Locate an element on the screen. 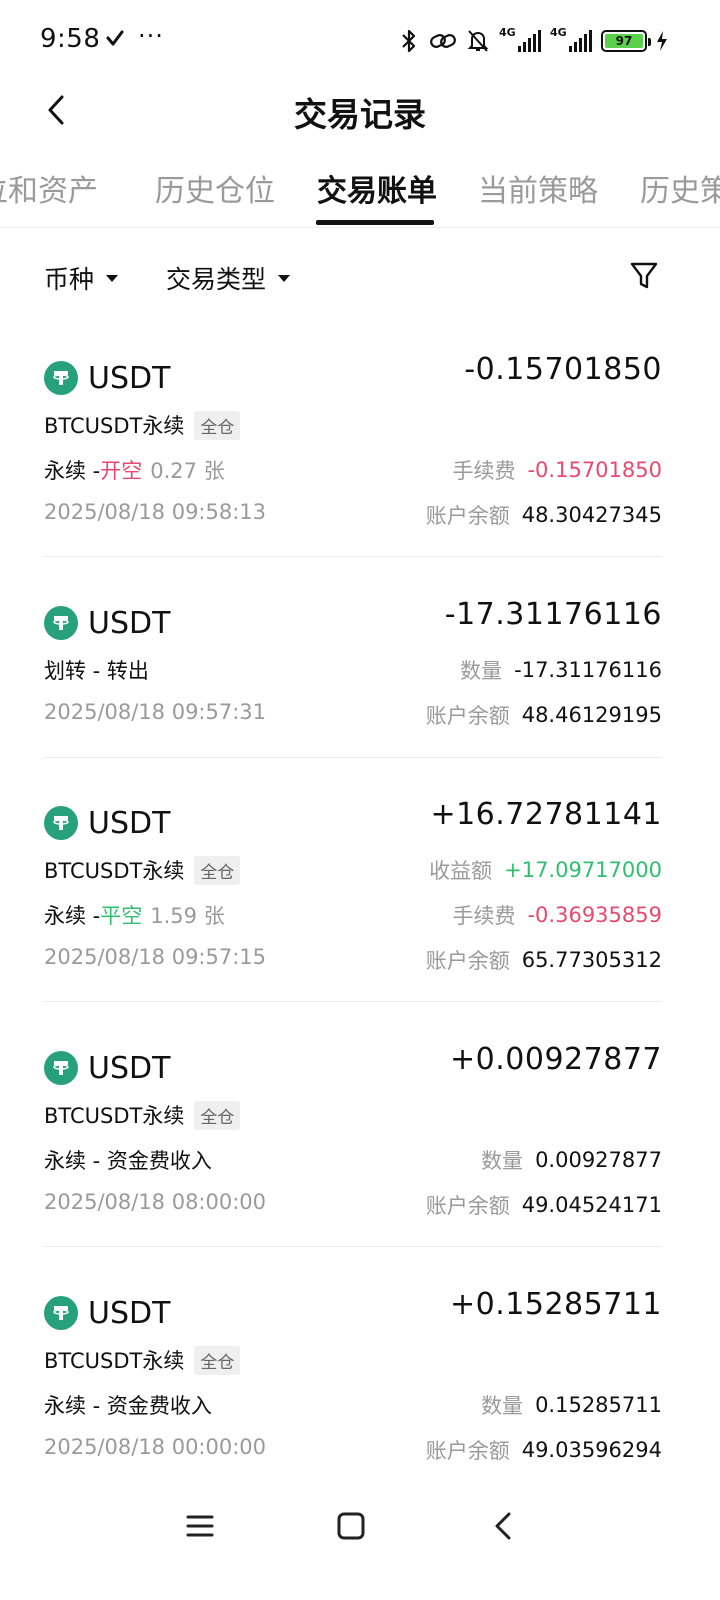 The image size is (720, 1600). balance-value: 48.30427345 is located at coordinates (591, 515).